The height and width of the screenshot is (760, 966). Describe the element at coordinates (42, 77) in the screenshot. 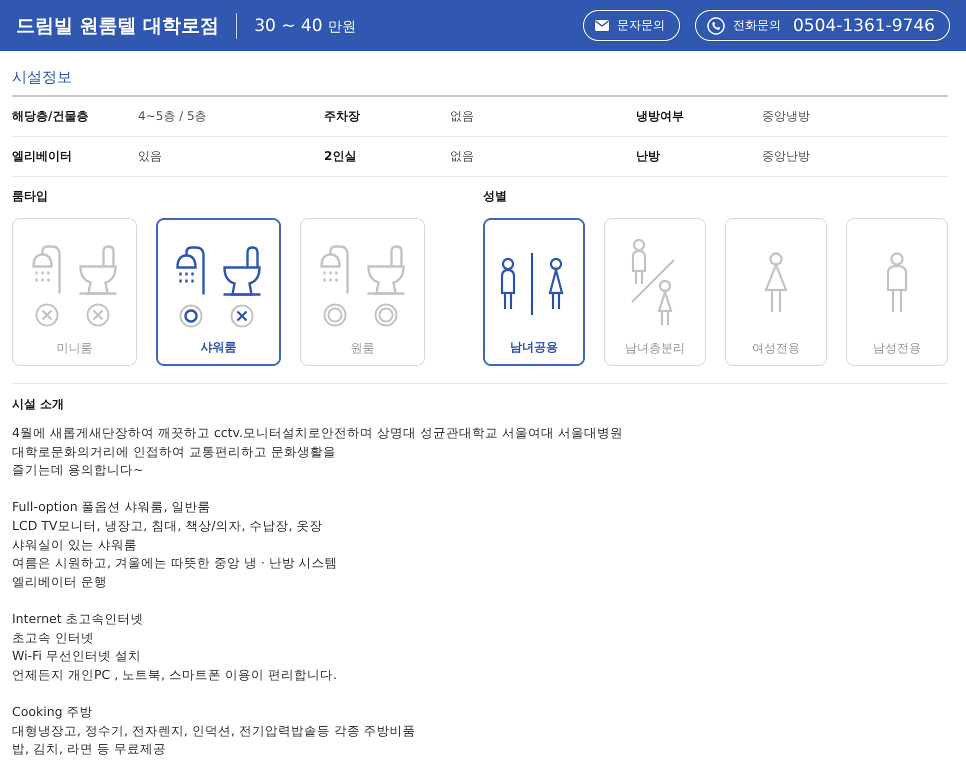

I see `section-title: 시설정보` at that location.